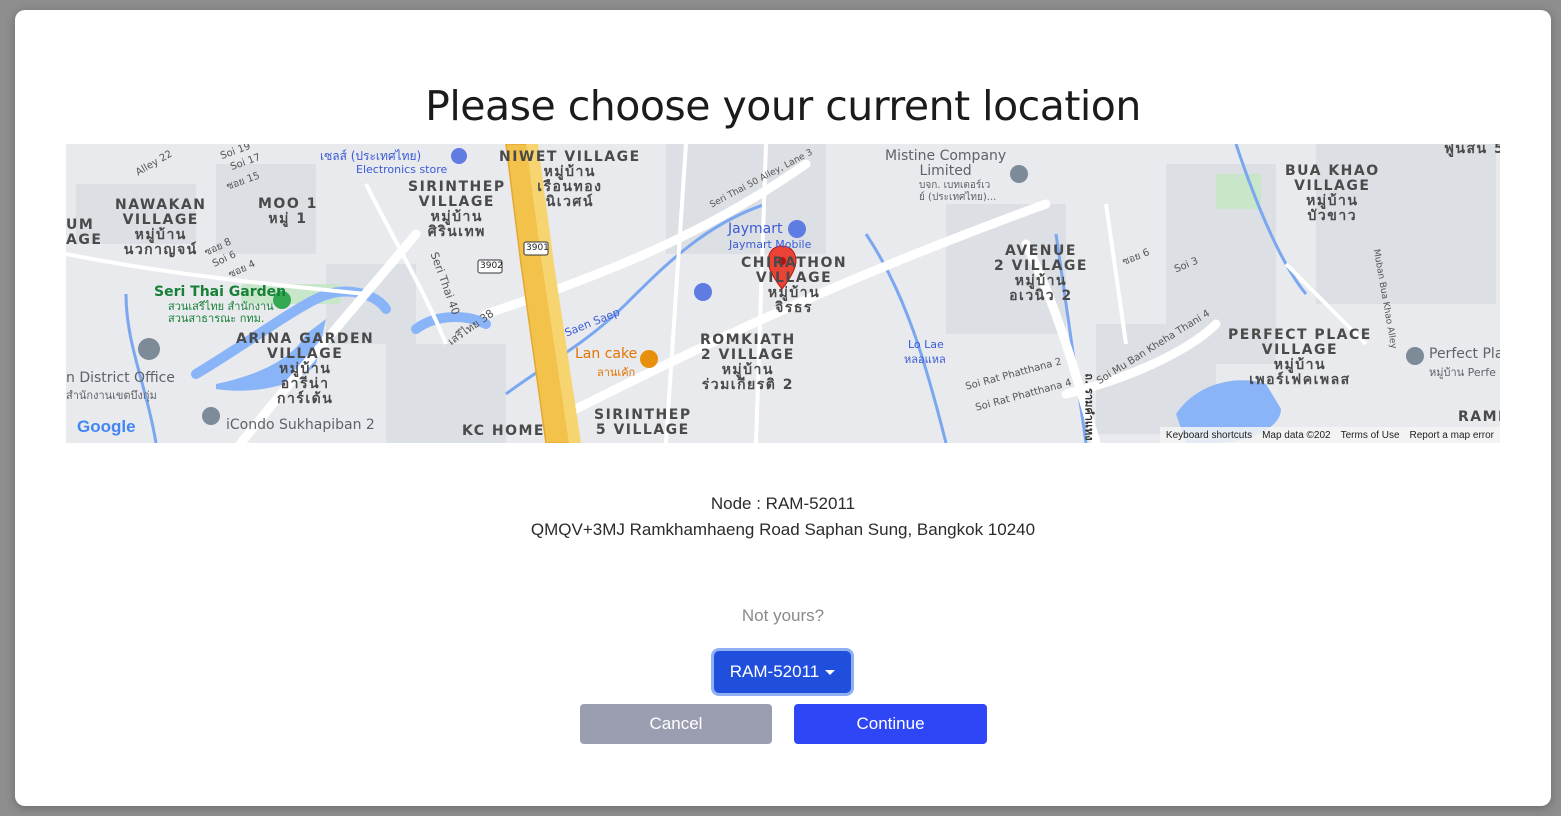  I want to click on map-area-niwet: NIWET VILLAGE หมู่บ้าน เรือนทอง นิเวศน์, so click(570, 179).